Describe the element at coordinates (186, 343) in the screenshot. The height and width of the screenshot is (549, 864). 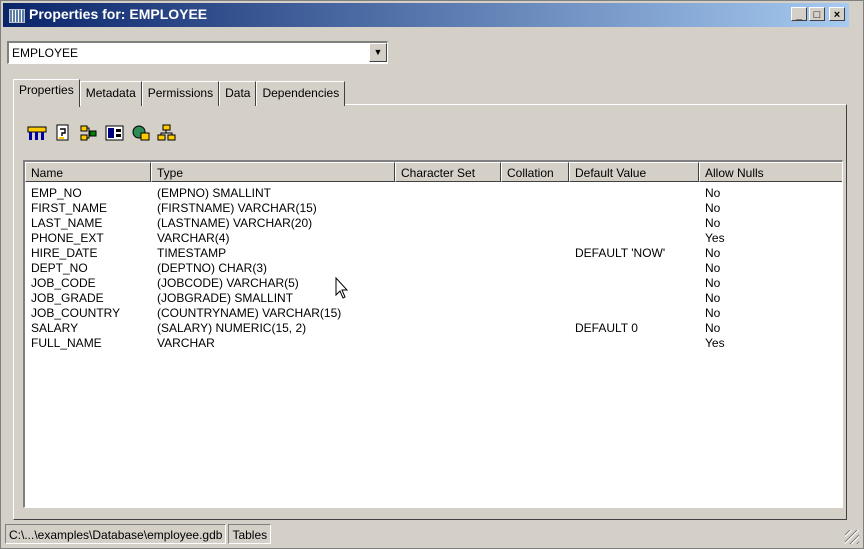
I see `table-cell: VARCHAR` at that location.